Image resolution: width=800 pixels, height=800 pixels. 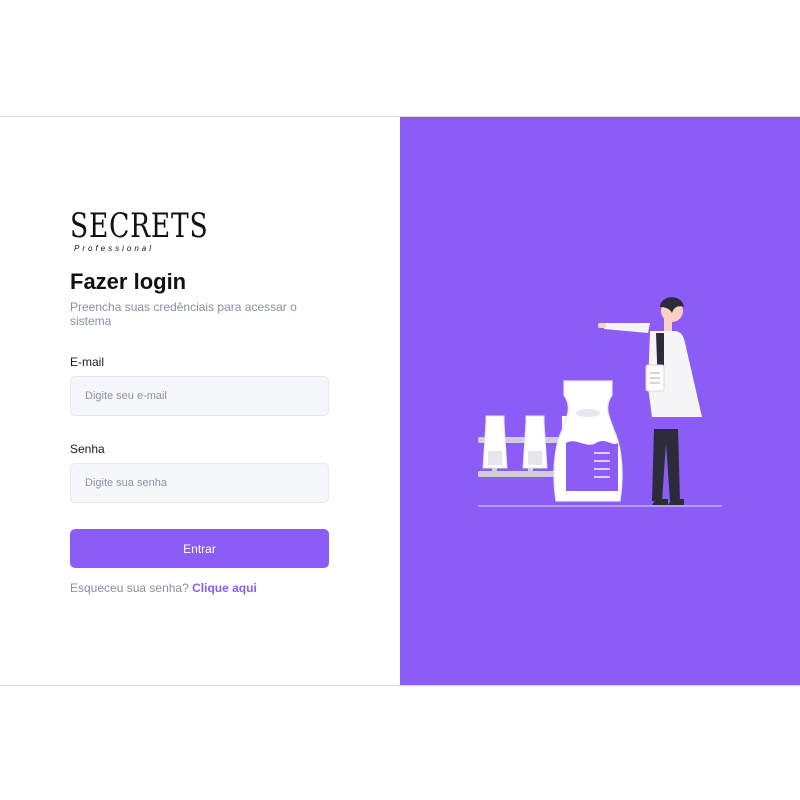 I want to click on login-button: Entrar, so click(x=199, y=548).